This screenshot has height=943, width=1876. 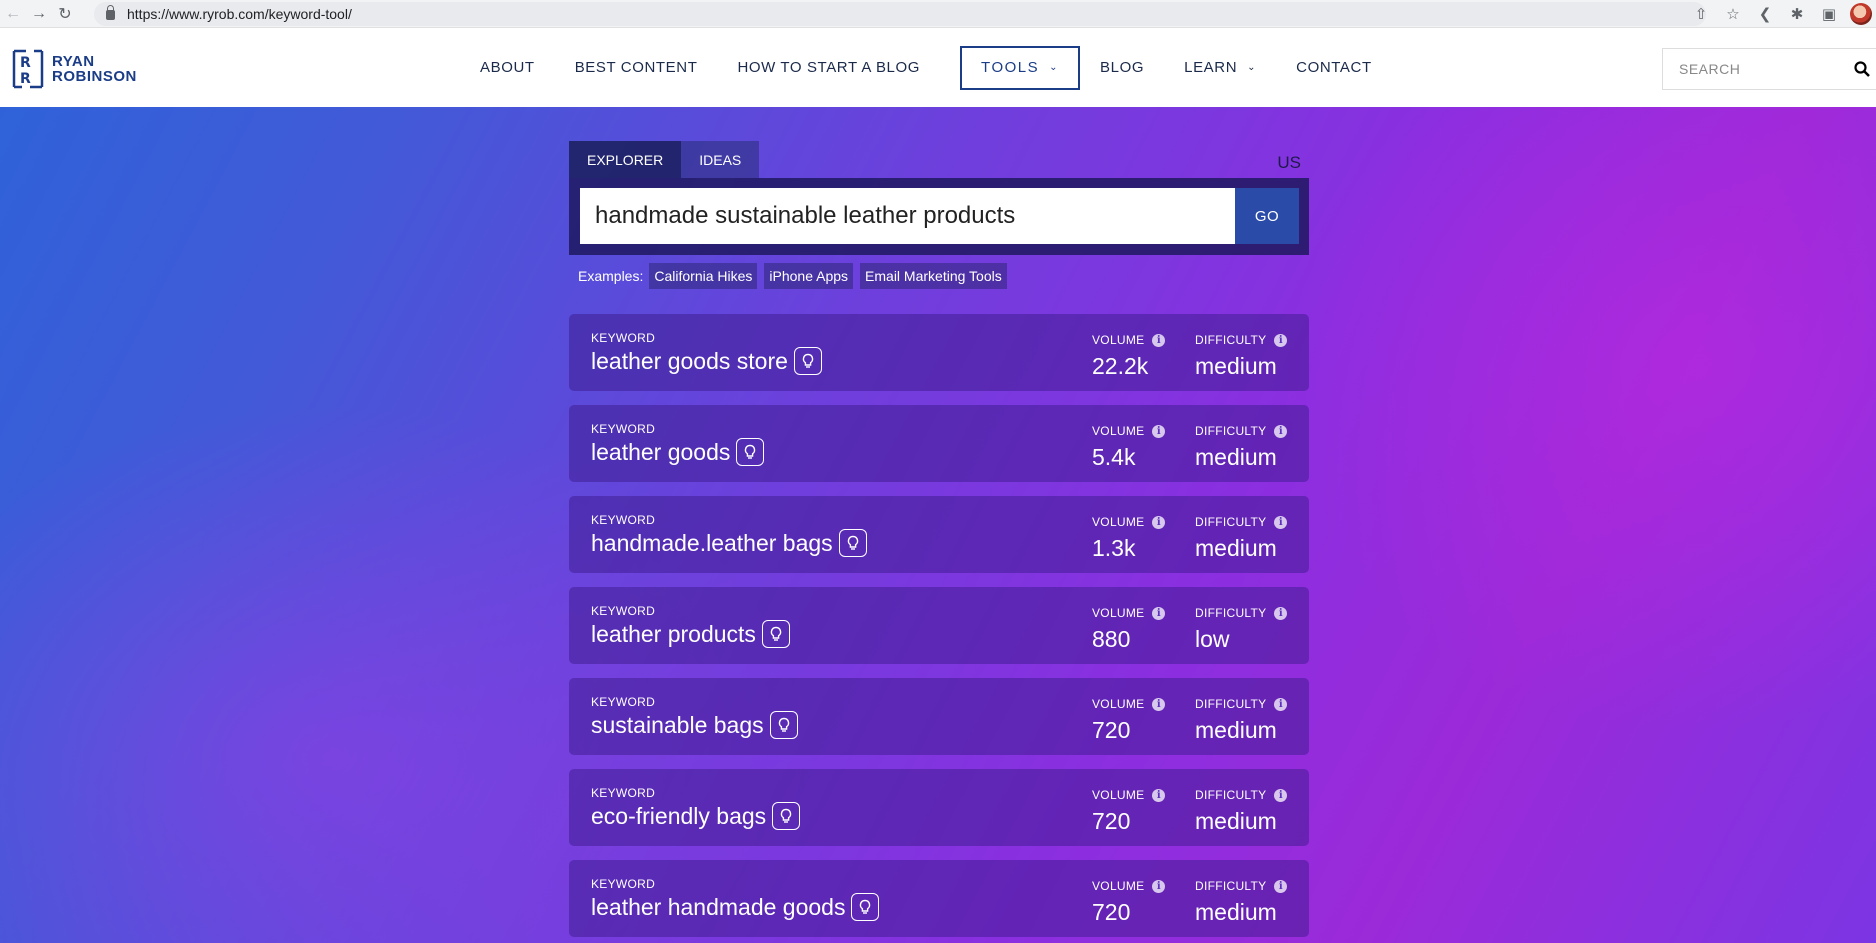 I want to click on nav-blog-label: BLOG, so click(x=1122, y=67).